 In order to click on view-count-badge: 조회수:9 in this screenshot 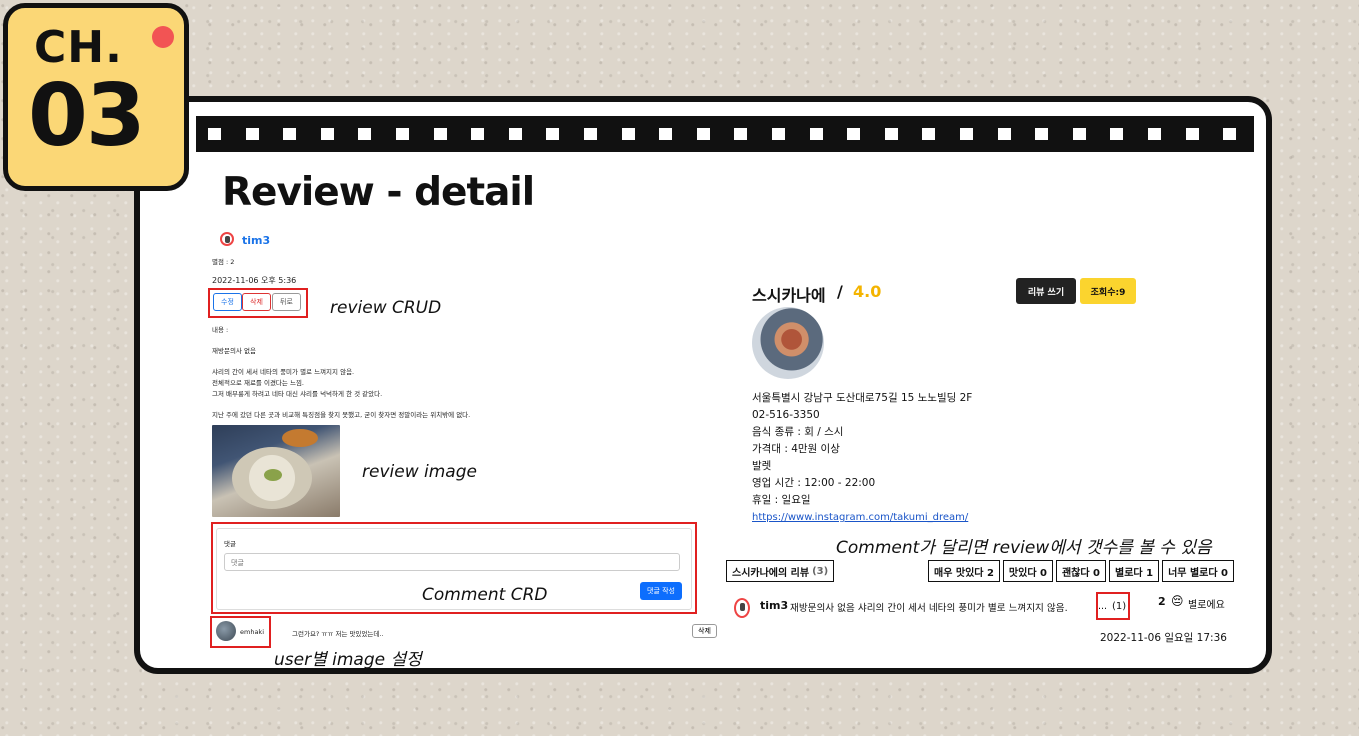, I will do `click(1108, 291)`.